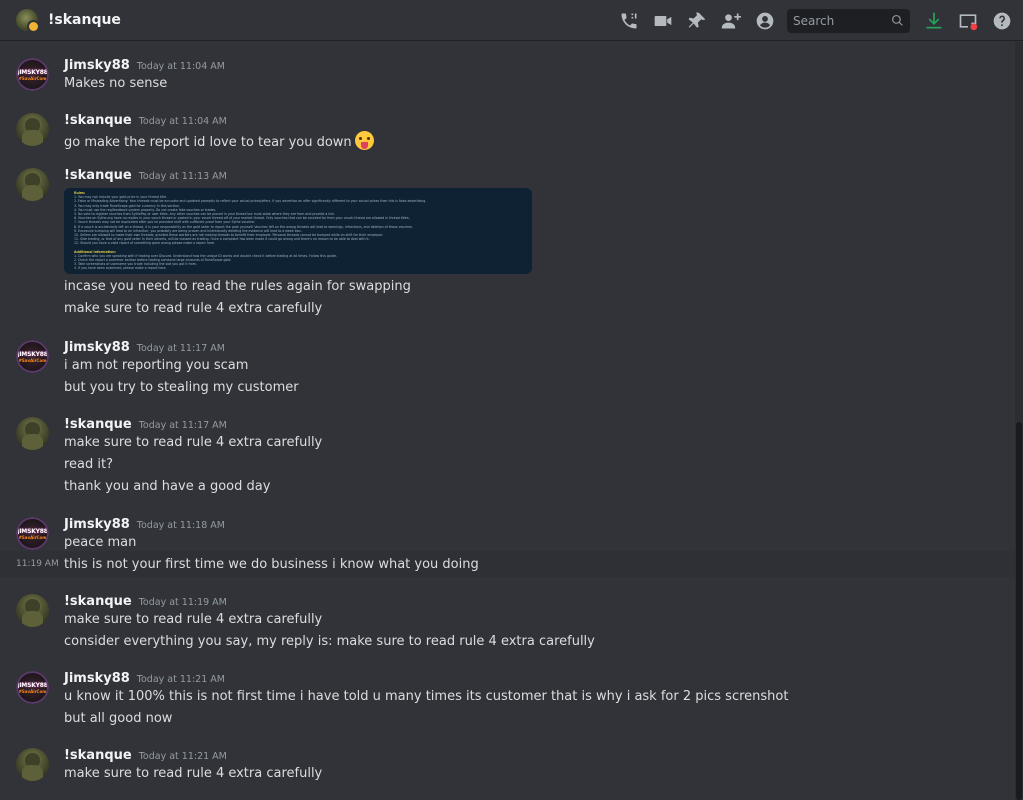 This screenshot has height=800, width=1023. What do you see at coordinates (167, 486) in the screenshot?
I see `message-text: thank you and have a good day` at bounding box center [167, 486].